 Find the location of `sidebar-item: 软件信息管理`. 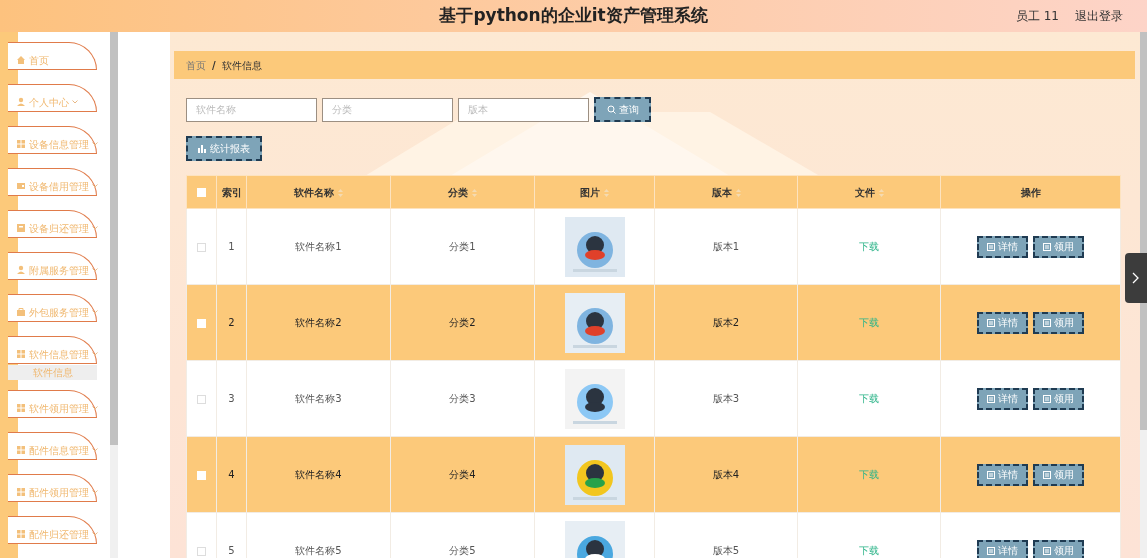

sidebar-item: 软件信息管理 is located at coordinates (52, 350).